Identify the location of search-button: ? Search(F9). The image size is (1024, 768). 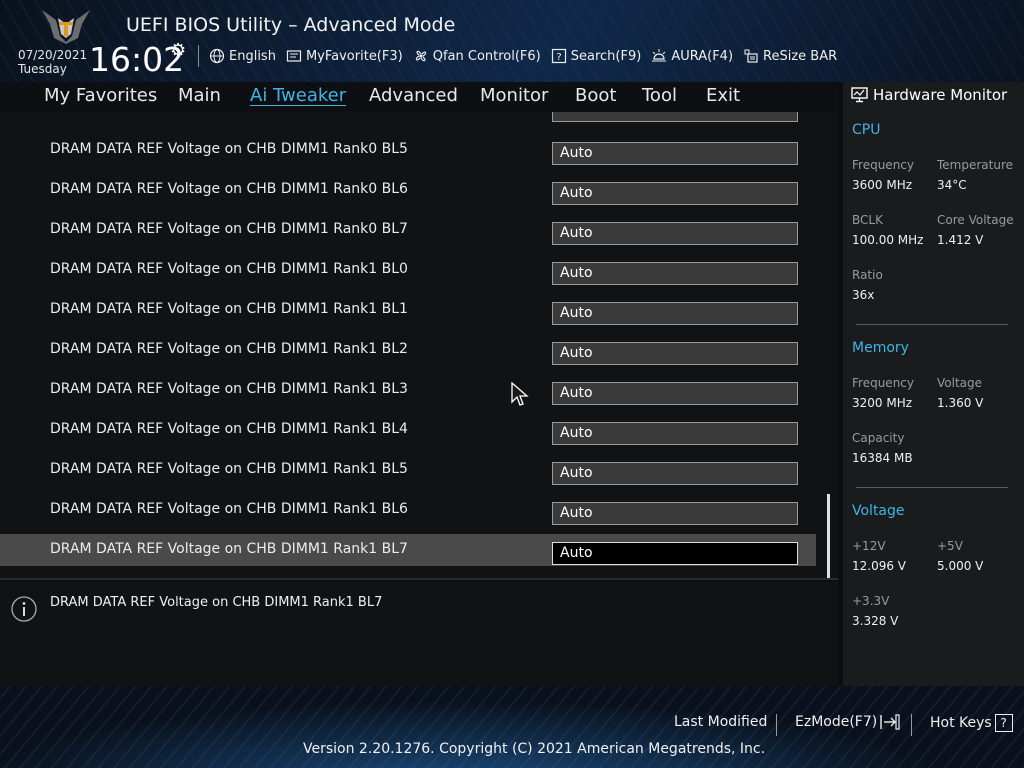
(596, 56).